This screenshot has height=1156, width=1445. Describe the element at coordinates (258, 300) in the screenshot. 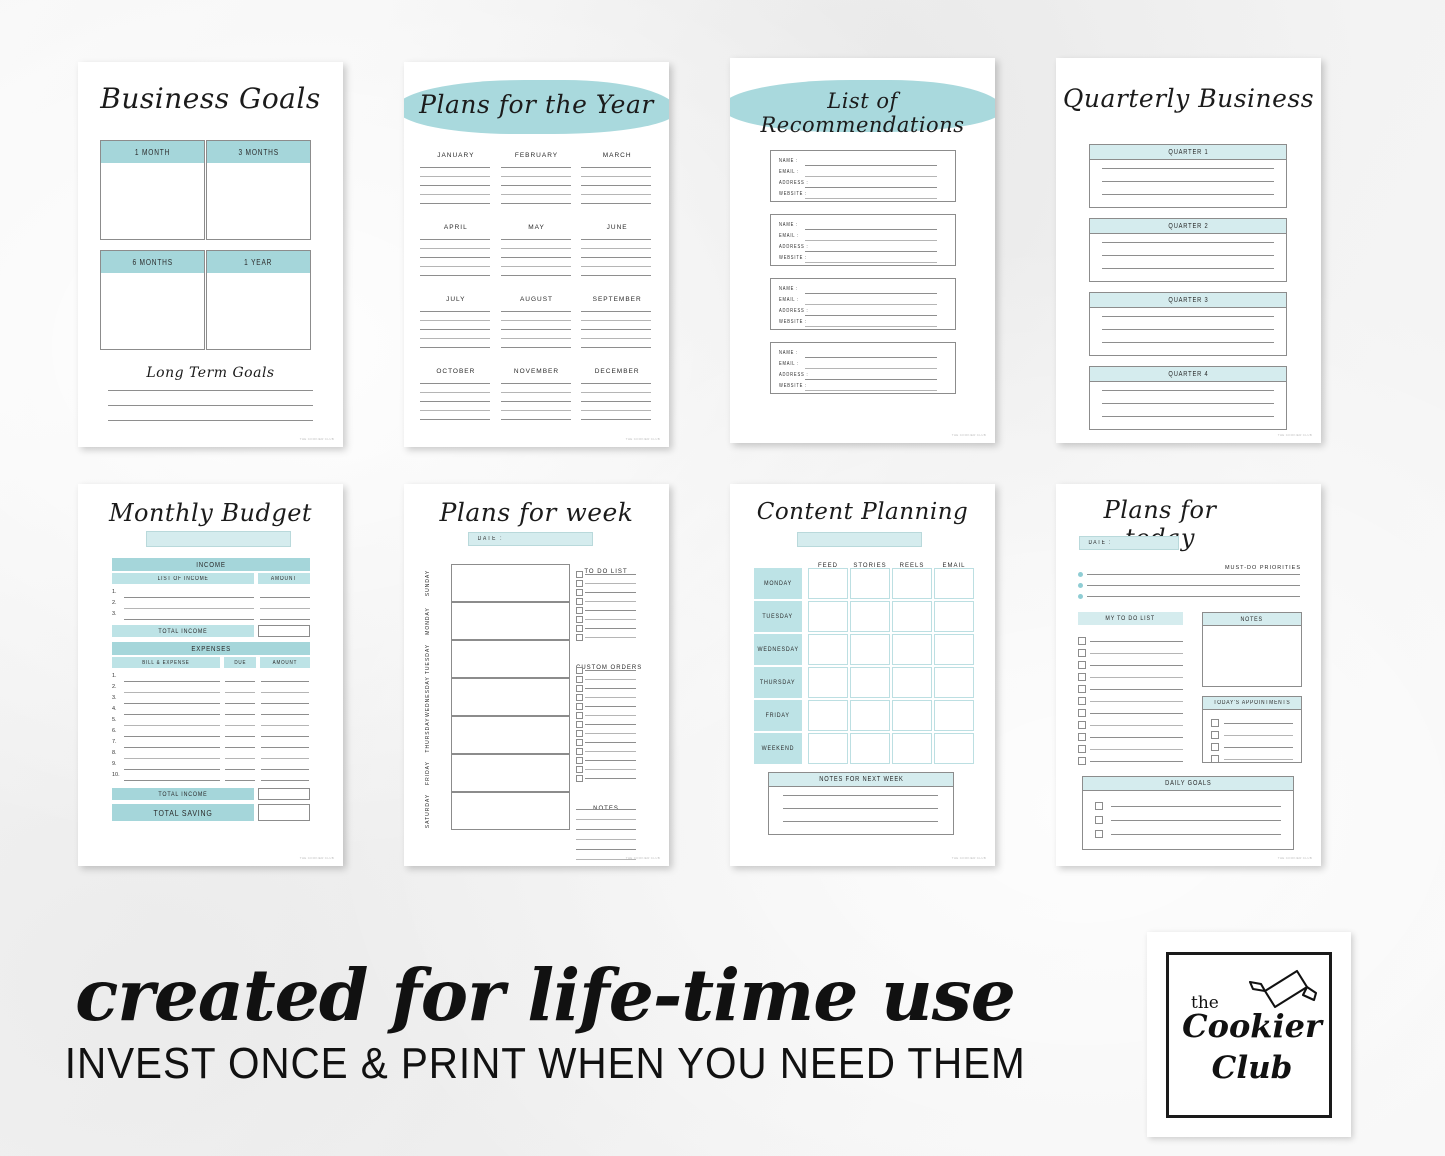

I see `goal-box-4: 1 YEAR` at that location.